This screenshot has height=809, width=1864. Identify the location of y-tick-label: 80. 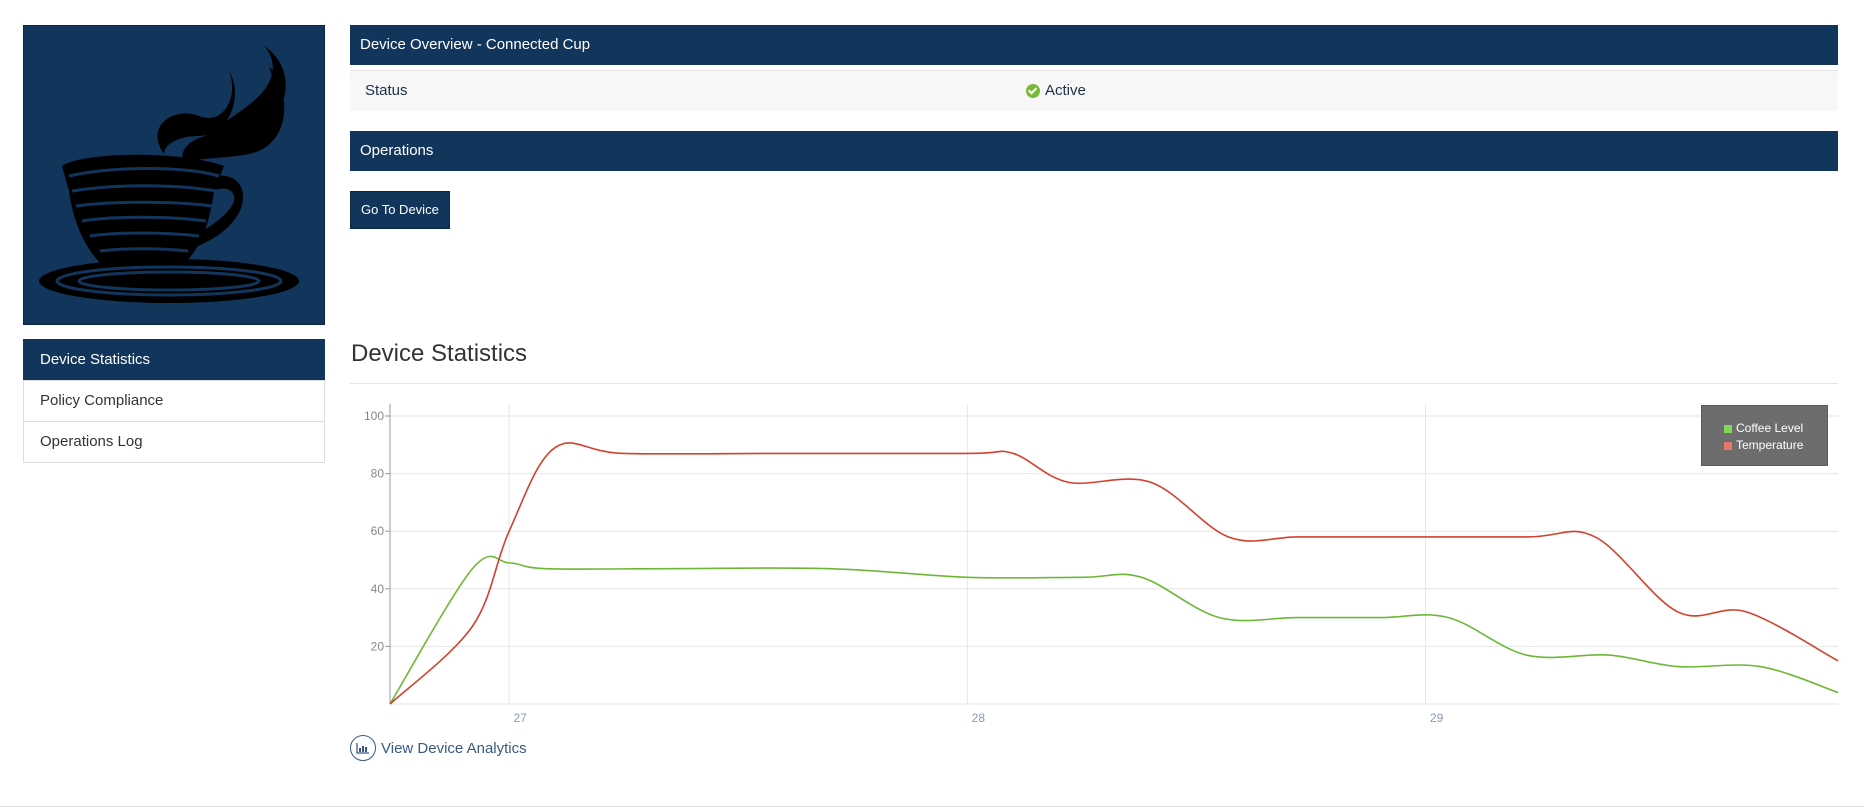
(378, 474).